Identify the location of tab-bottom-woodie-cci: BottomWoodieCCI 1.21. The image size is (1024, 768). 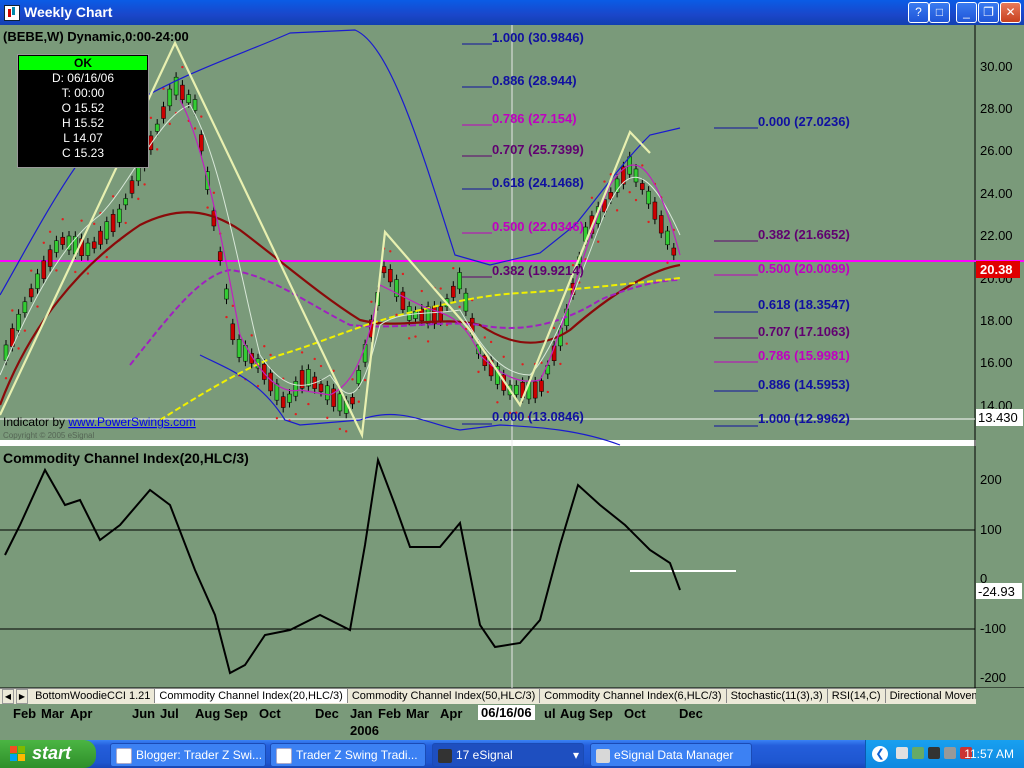
(93, 696).